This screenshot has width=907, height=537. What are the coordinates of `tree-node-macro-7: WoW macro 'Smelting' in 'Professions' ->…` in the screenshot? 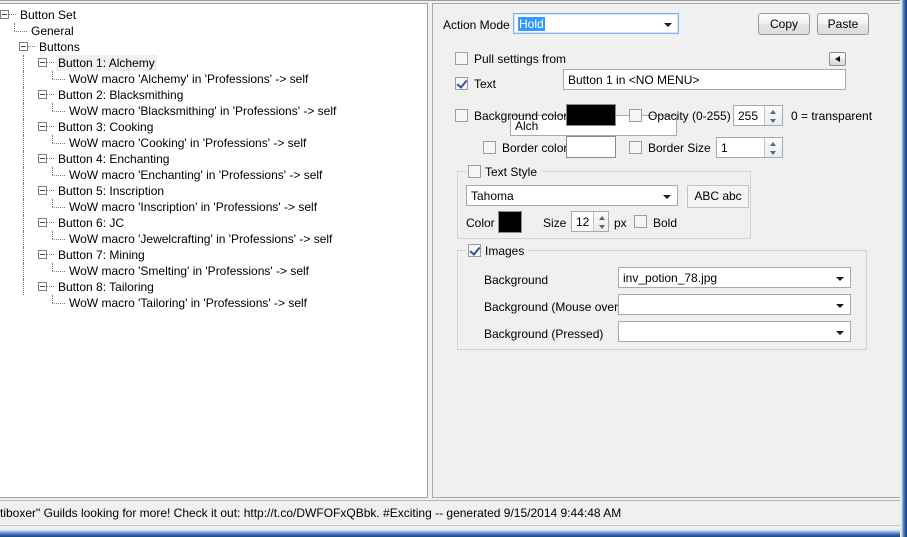 It's located at (213, 271).